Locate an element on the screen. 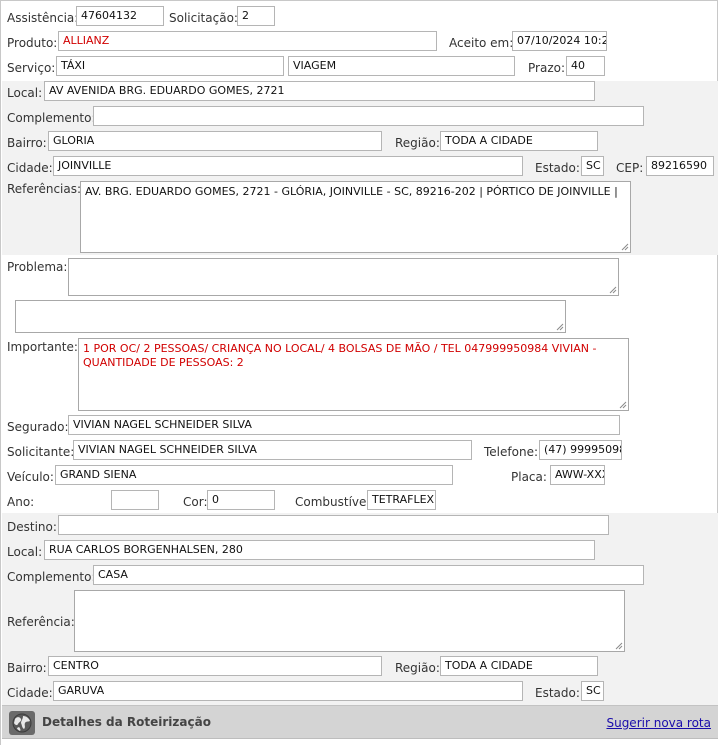  telefone-label: Telefone: is located at coordinates (511, 452).